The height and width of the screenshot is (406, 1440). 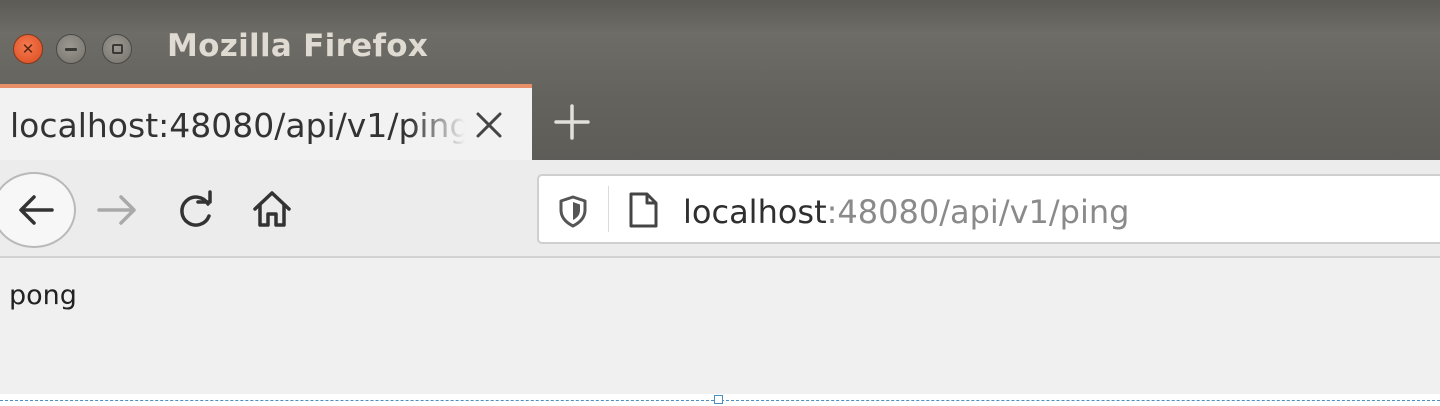 I want to click on new-tab-button, so click(x=572, y=122).